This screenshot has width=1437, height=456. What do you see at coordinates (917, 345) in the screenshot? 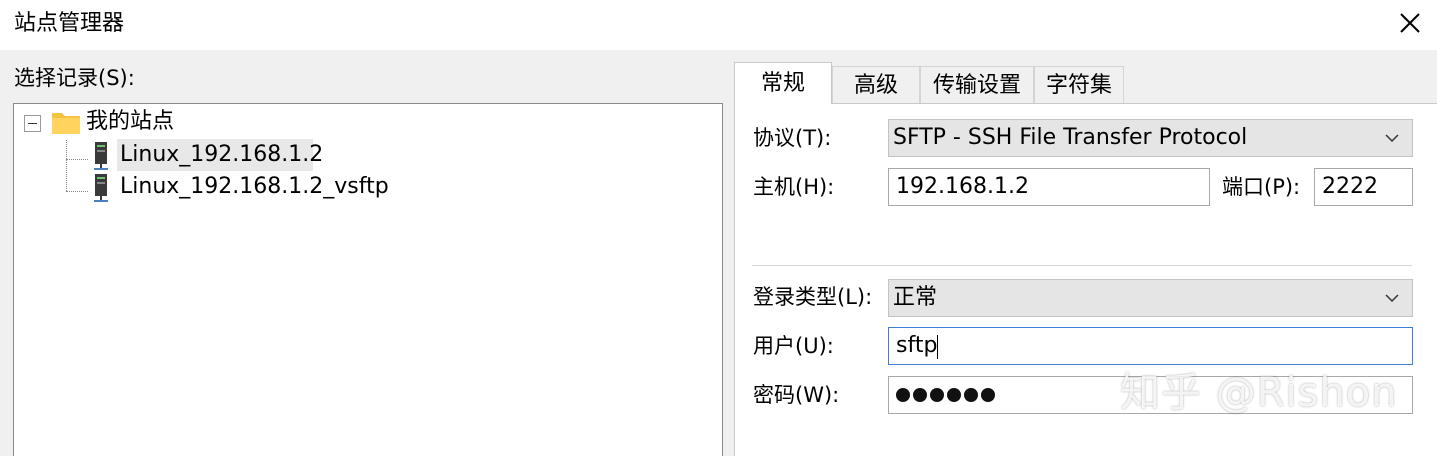
I see `user-value: sftp` at bounding box center [917, 345].